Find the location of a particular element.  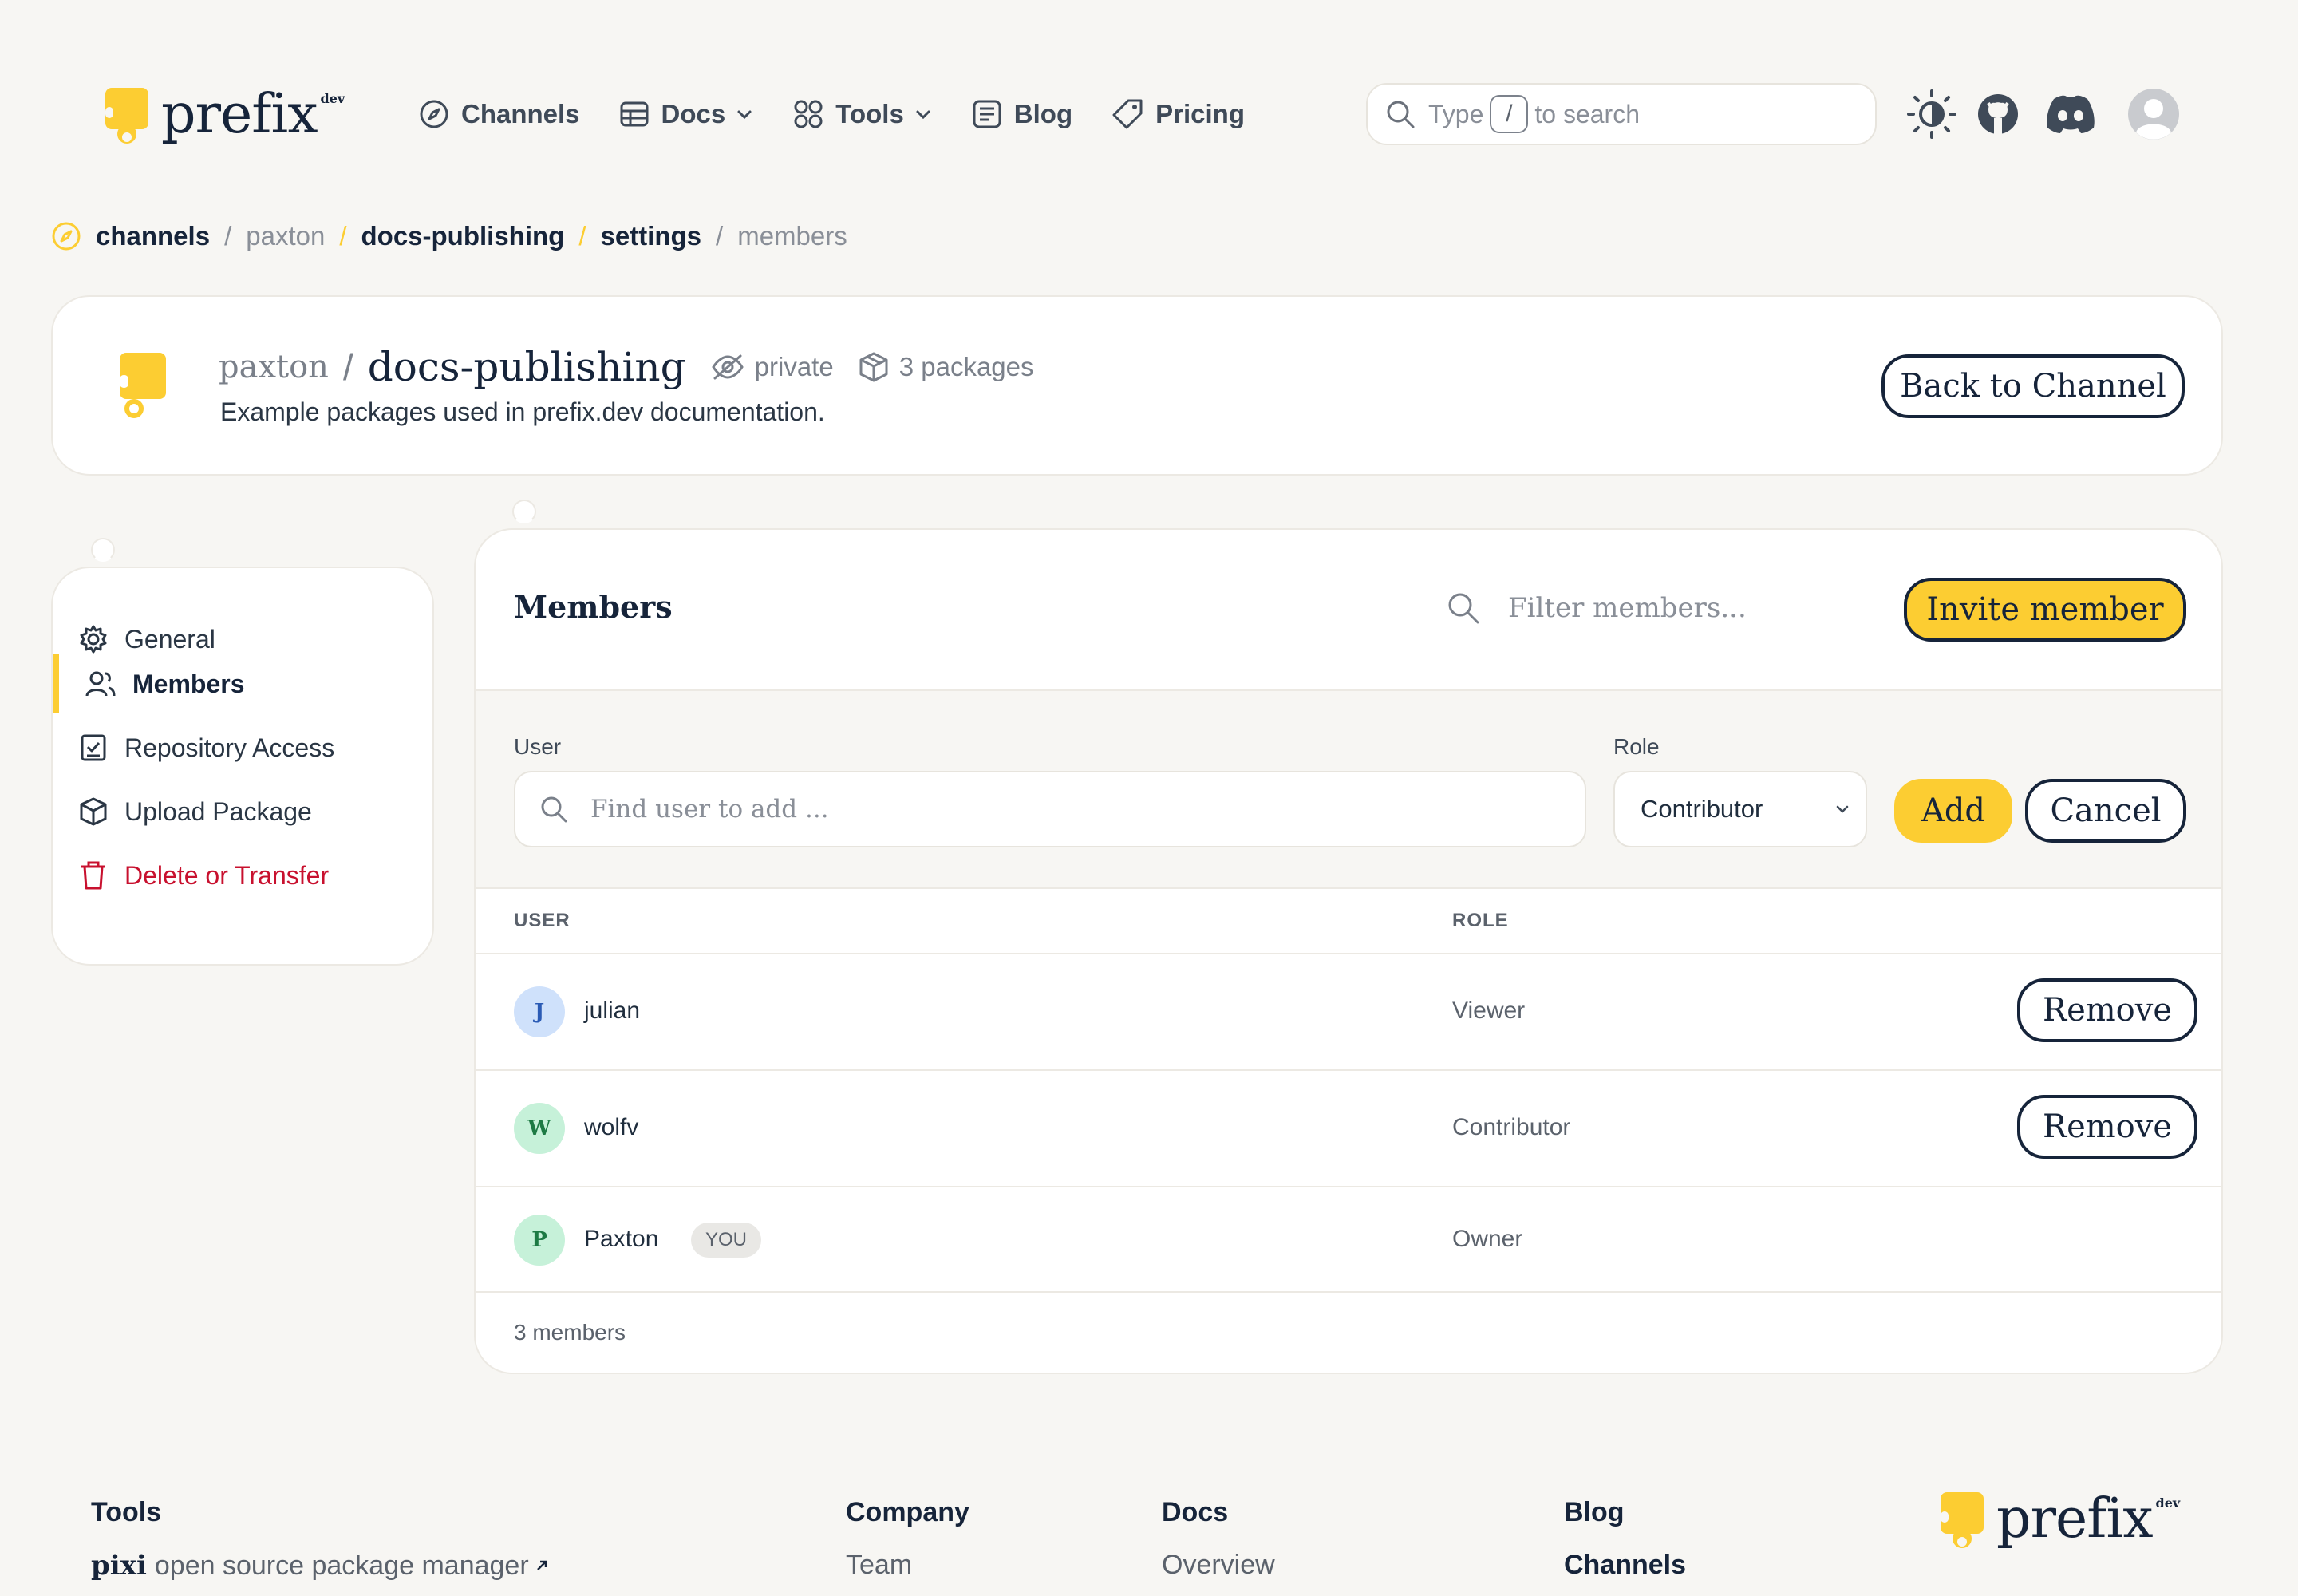

breadcrumb-owner: paxton is located at coordinates (285, 236).